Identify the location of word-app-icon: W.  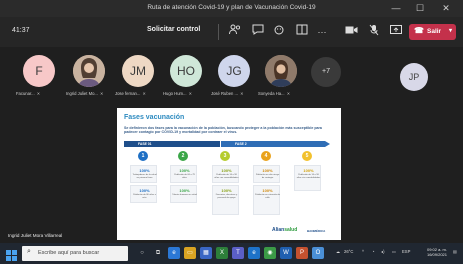
(286, 253).